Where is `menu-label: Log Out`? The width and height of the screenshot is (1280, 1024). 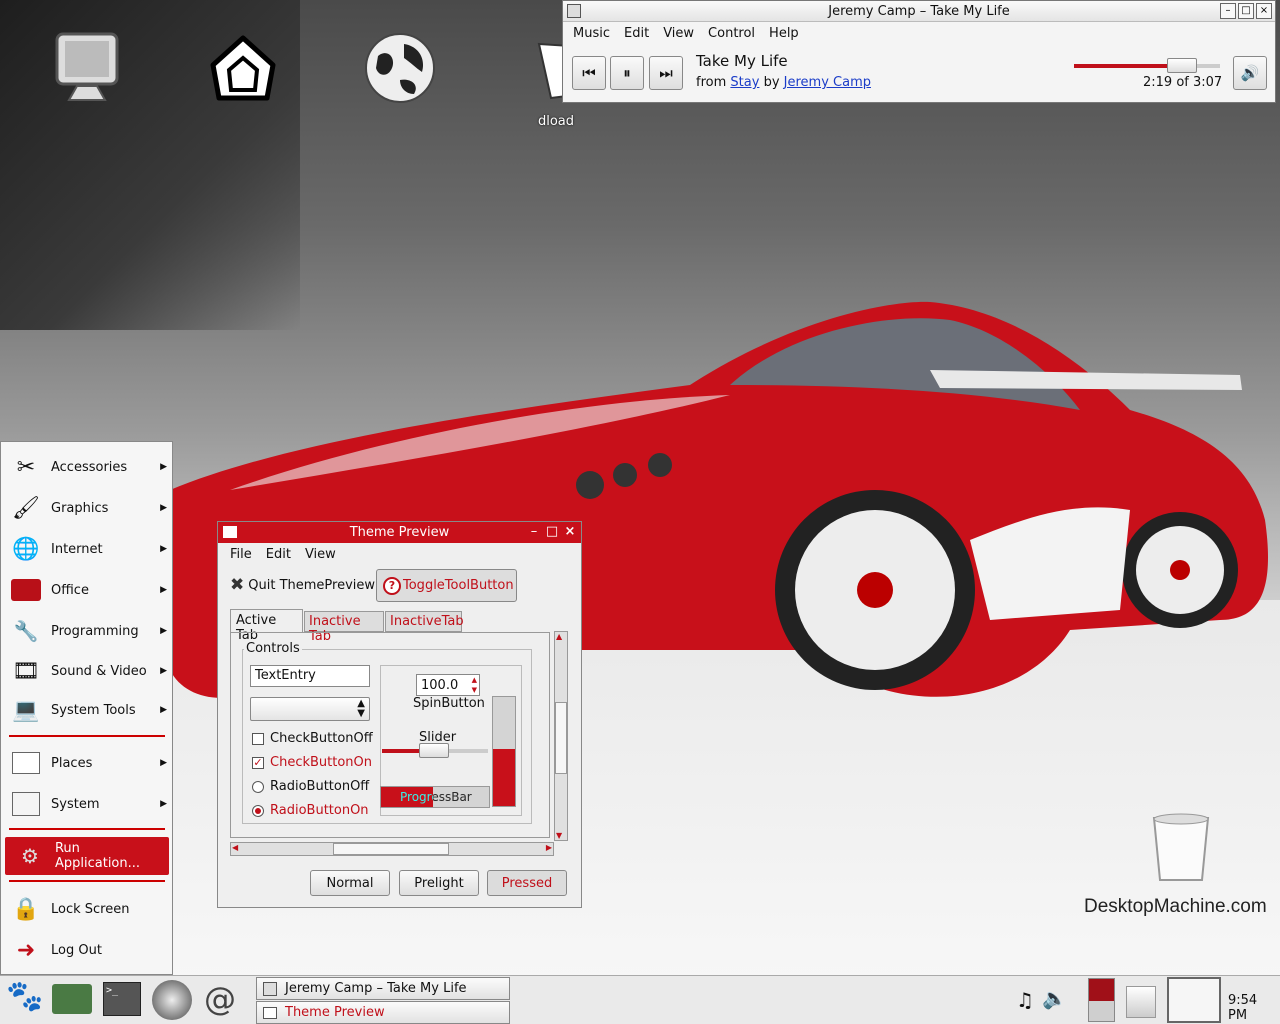 menu-label: Log Out is located at coordinates (76, 950).